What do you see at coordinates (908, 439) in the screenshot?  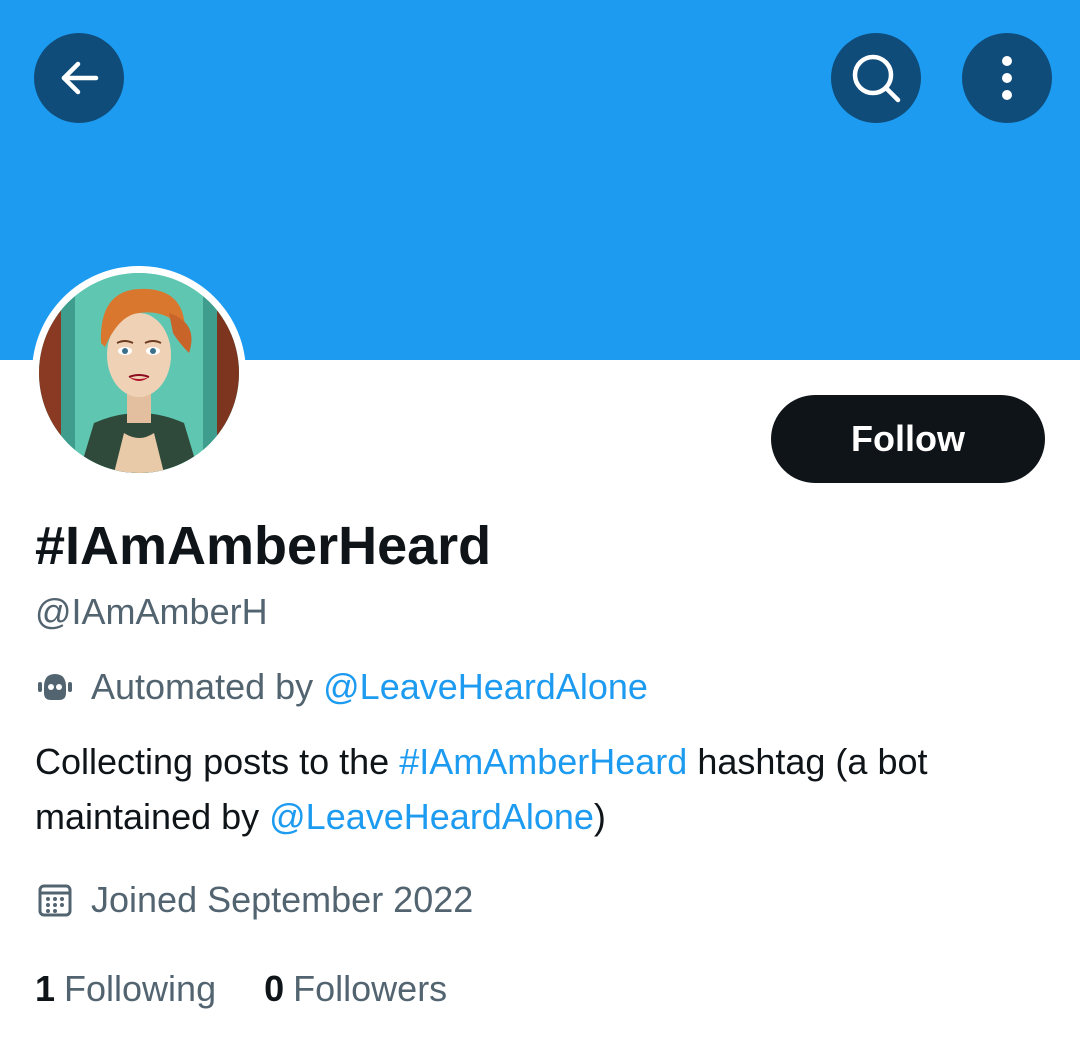 I see `follow-button: Follow` at bounding box center [908, 439].